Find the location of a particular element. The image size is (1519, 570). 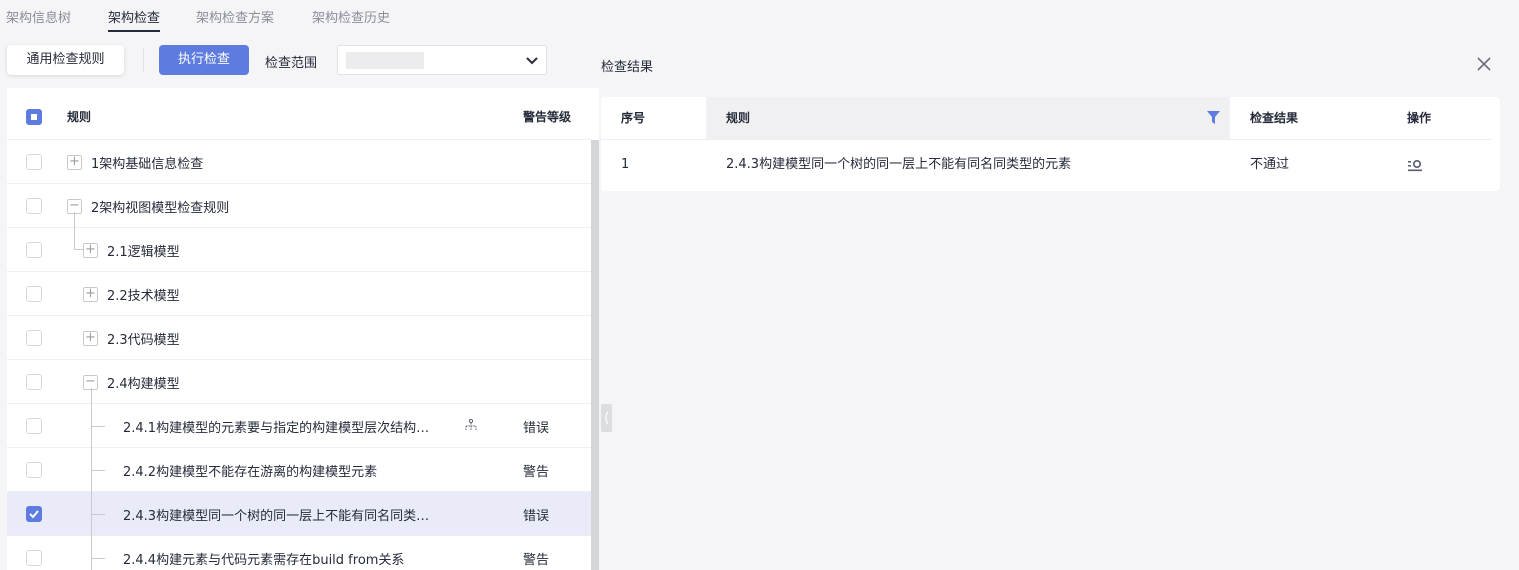

rule-label: 2.4.2构建模型不能存在游离的构建模型元素 is located at coordinates (250, 472).